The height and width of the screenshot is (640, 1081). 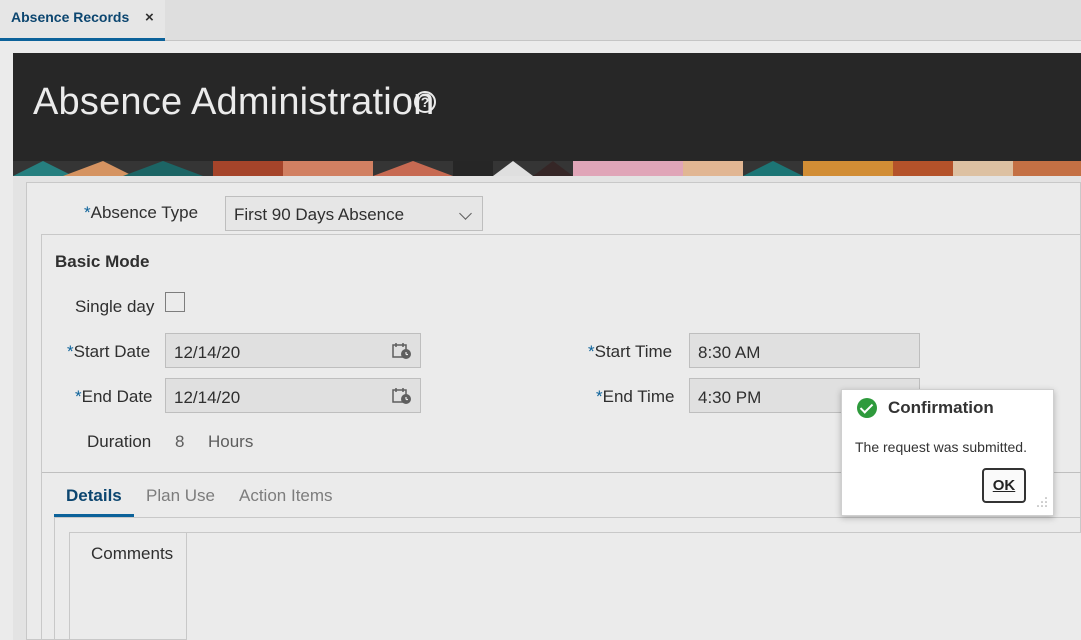 What do you see at coordinates (867, 408) in the screenshot?
I see `success-check-icon` at bounding box center [867, 408].